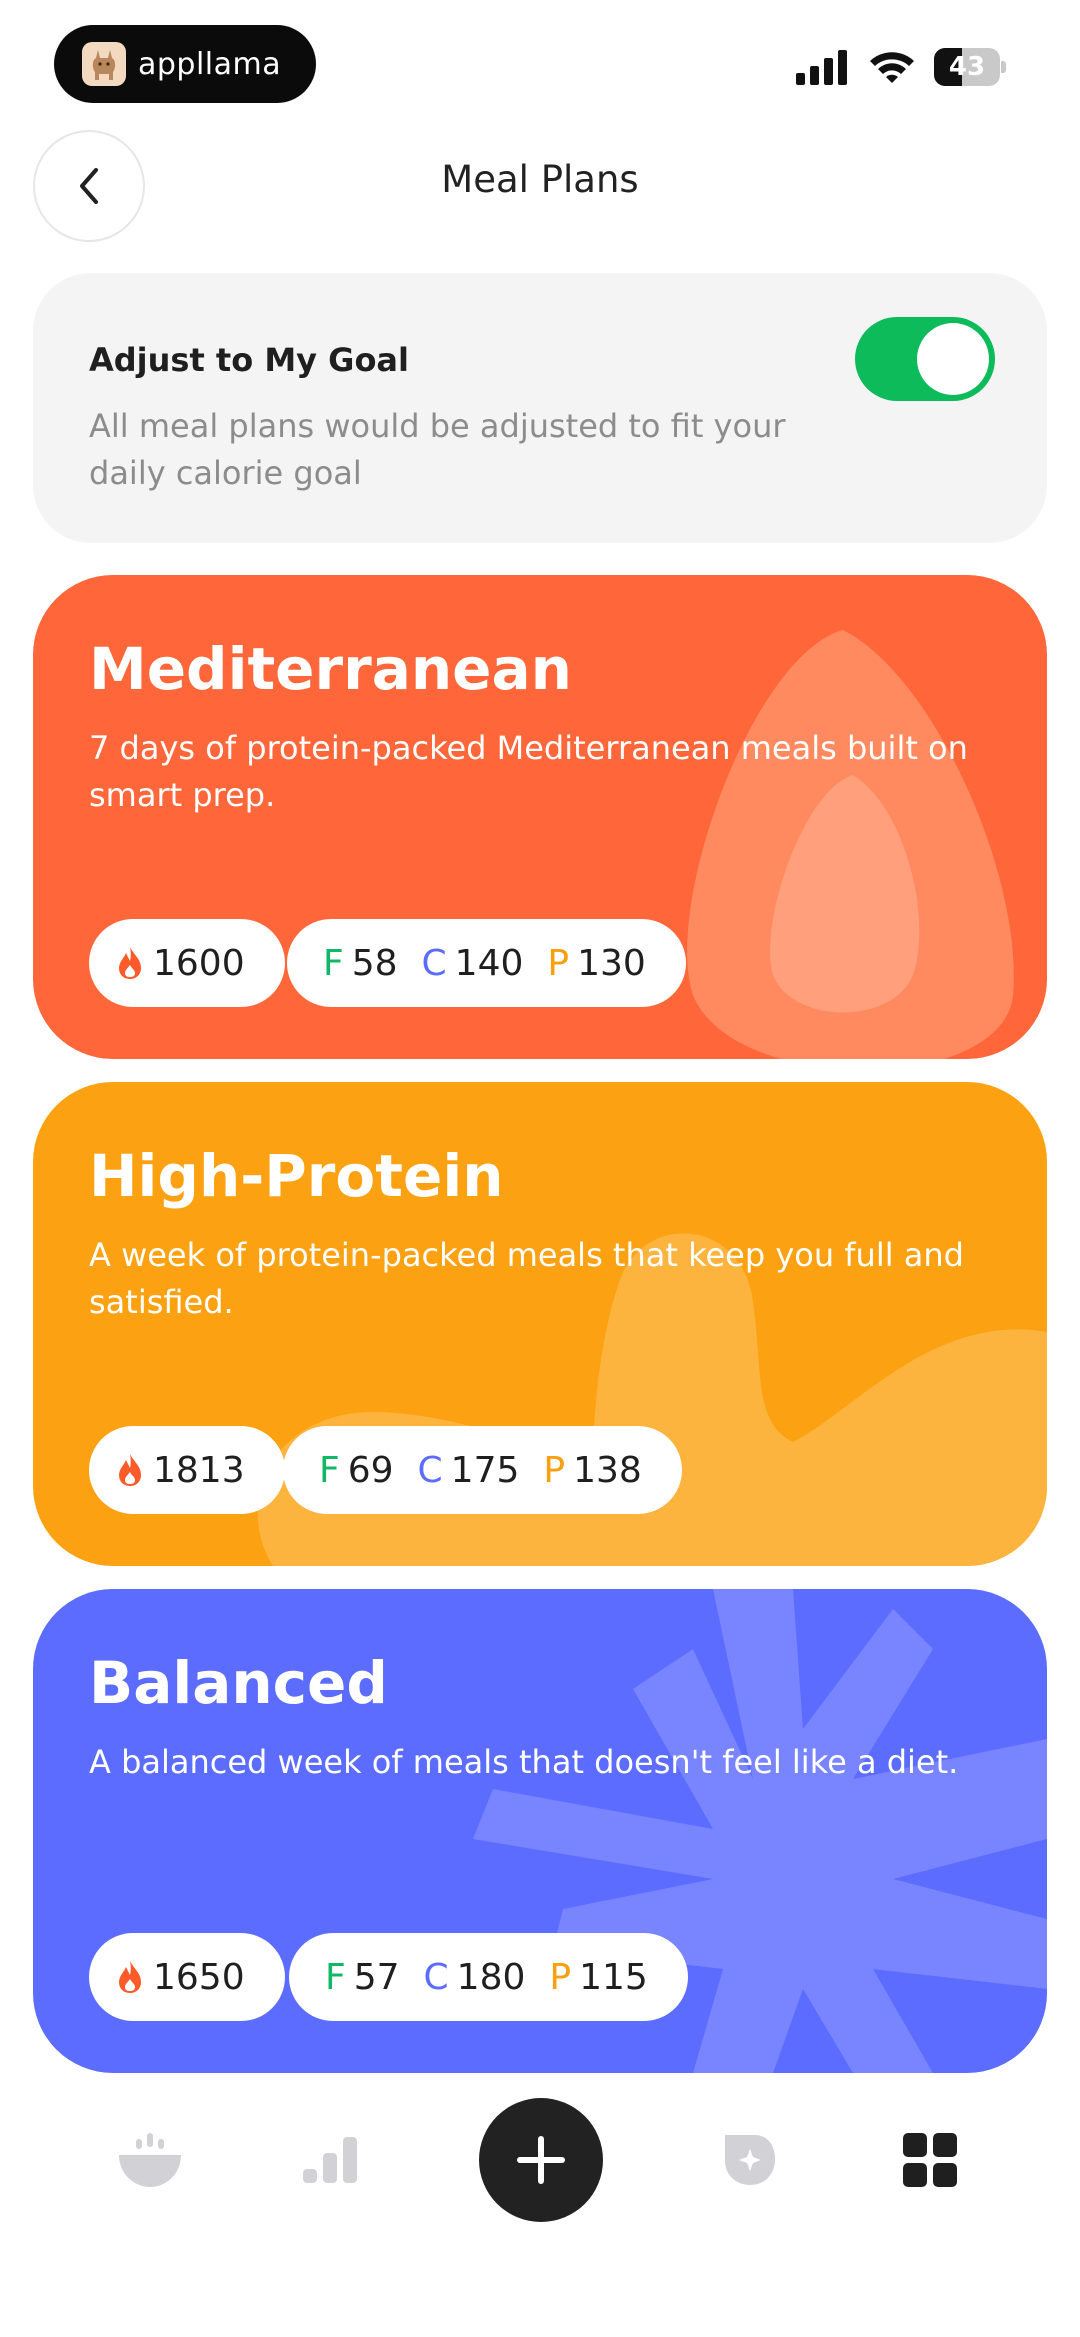  Describe the element at coordinates (607, 1470) in the screenshot. I see `protein-value: 138` at that location.